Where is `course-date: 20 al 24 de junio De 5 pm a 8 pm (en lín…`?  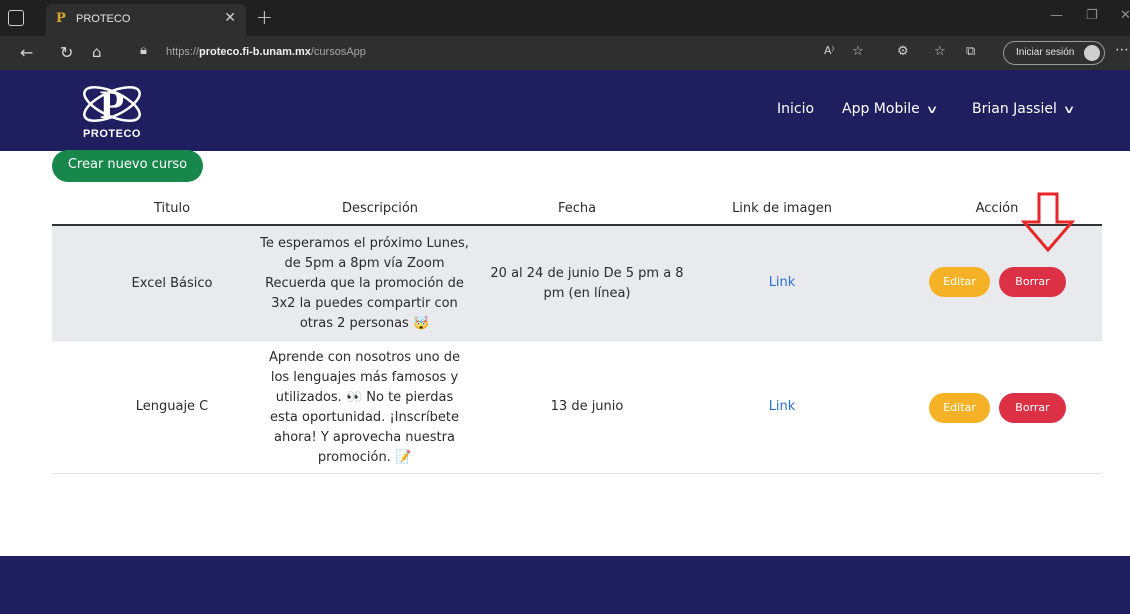 course-date: 20 al 24 de junio De 5 pm a 8 pm (en lín… is located at coordinates (587, 283).